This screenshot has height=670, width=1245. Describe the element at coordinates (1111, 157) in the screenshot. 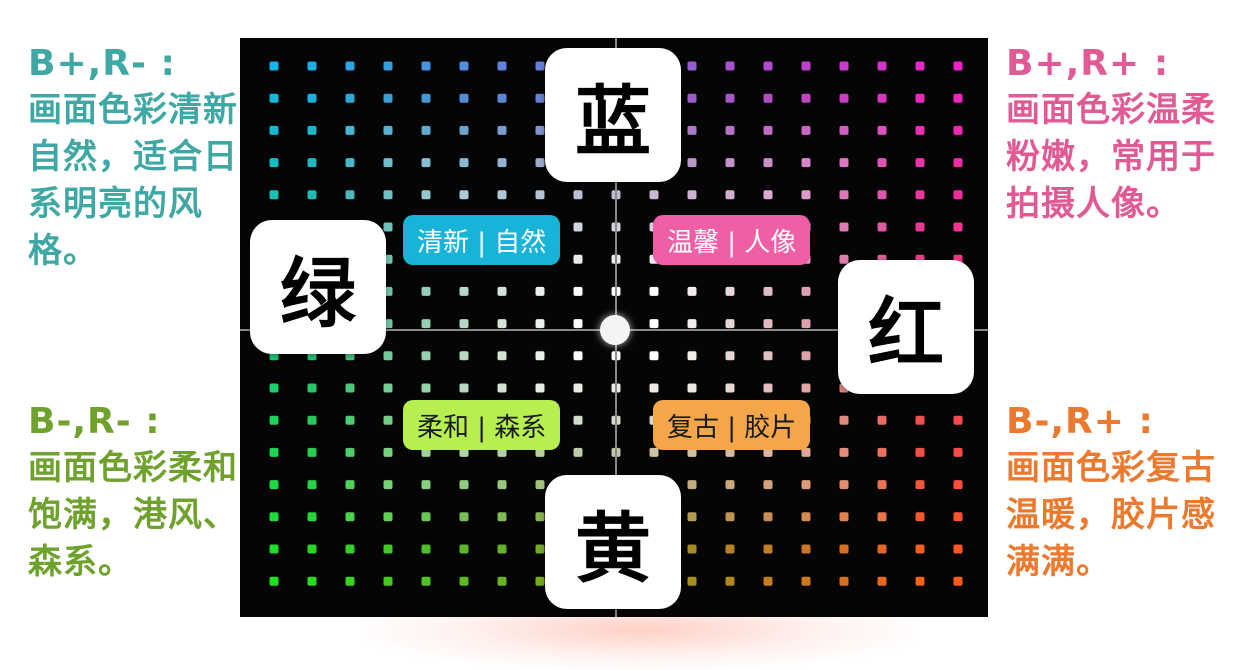

I see `quadrant-description: 画面色彩温柔粉嫩，常用于拍摄人像。` at that location.